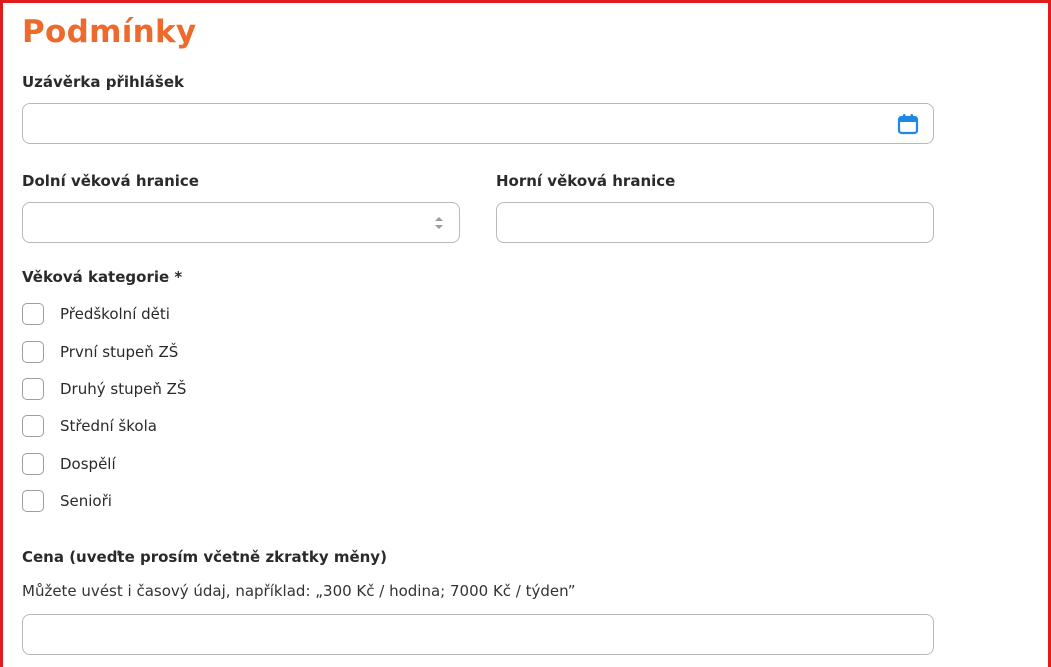 Image resolution: width=1051 pixels, height=667 pixels. I want to click on checkbox-row-preschool: Předškolní děti, so click(96, 314).